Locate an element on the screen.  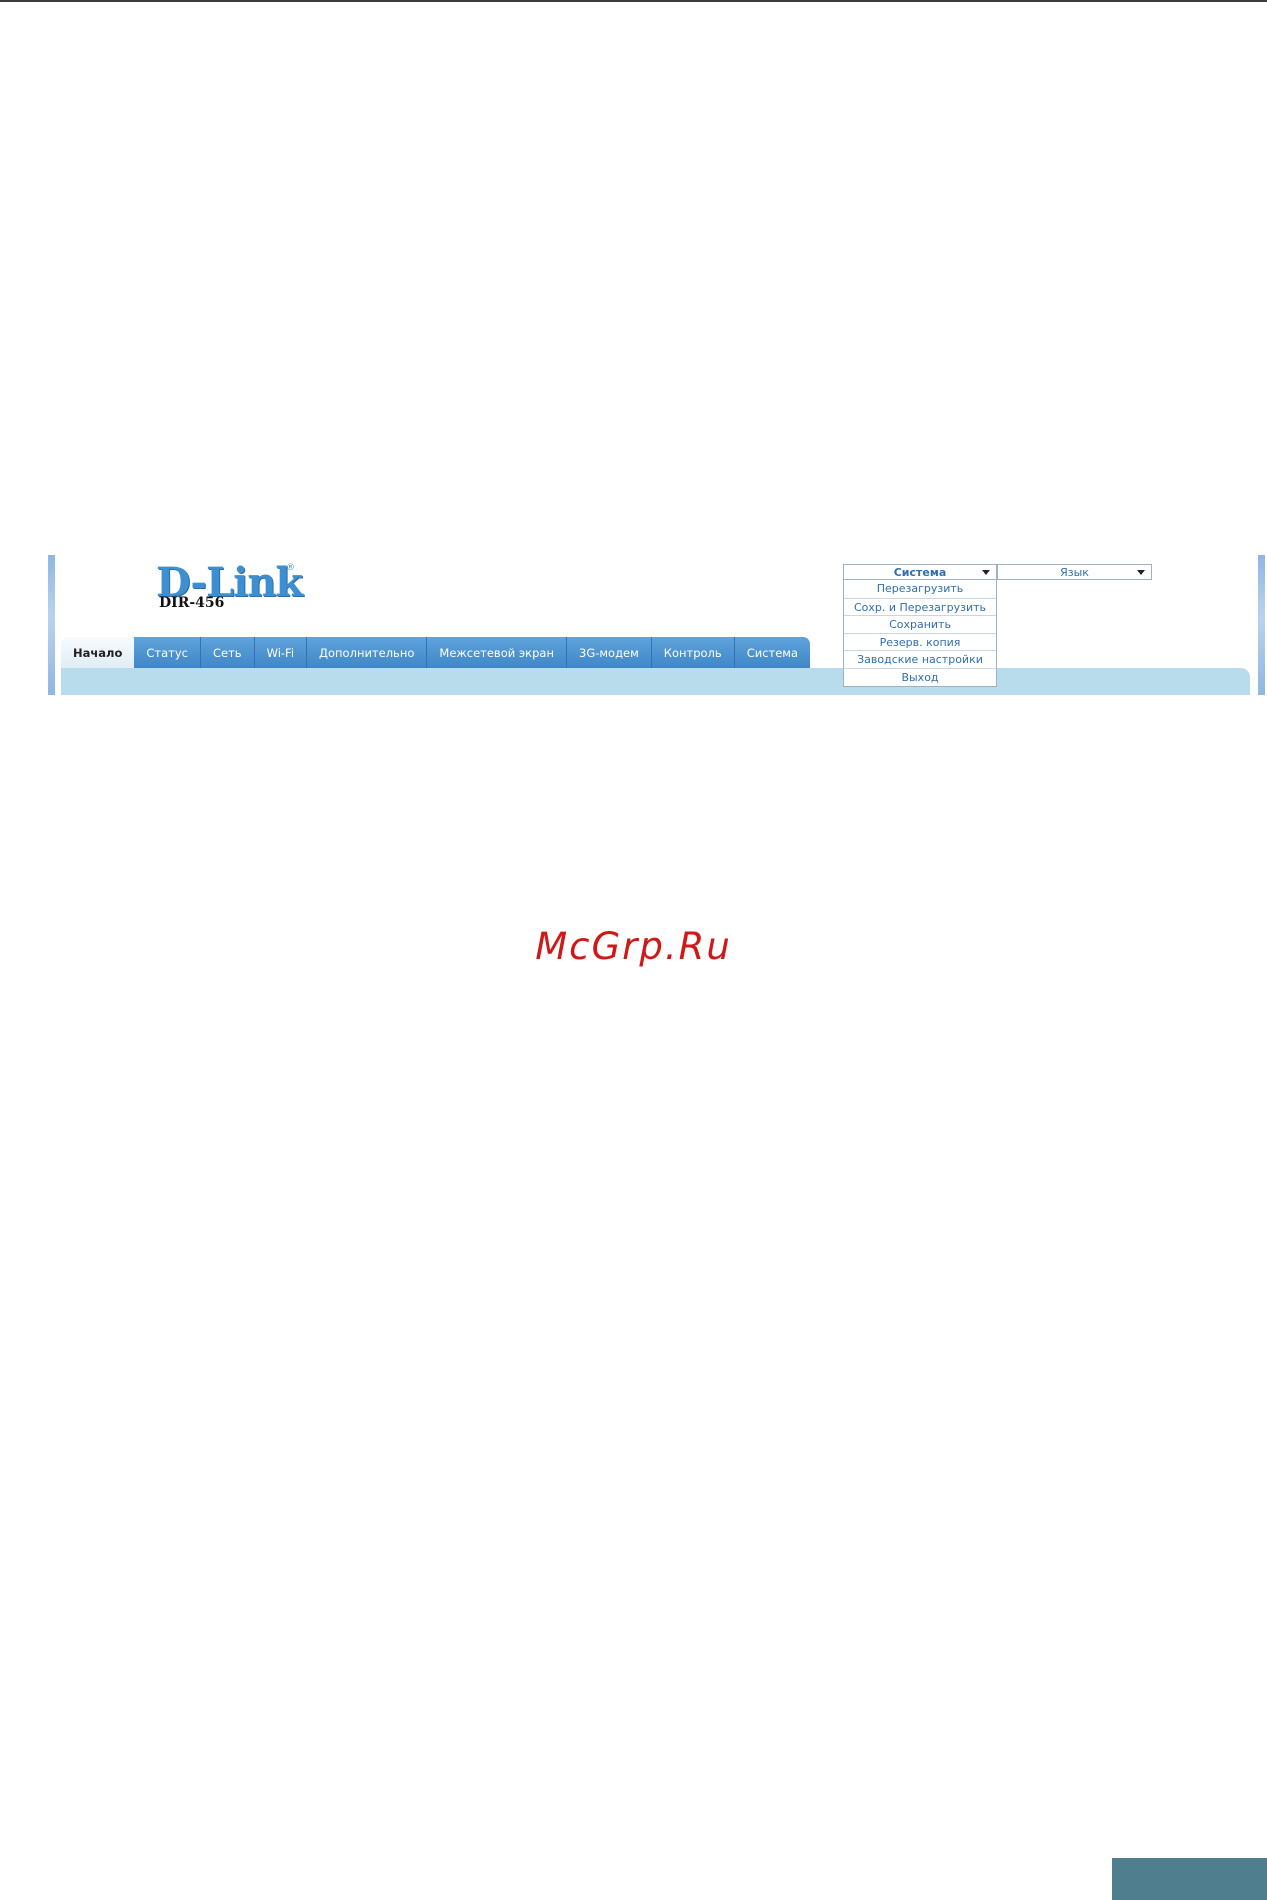
menu-item-reboot: Перезагрузить is located at coordinates (920, 589).